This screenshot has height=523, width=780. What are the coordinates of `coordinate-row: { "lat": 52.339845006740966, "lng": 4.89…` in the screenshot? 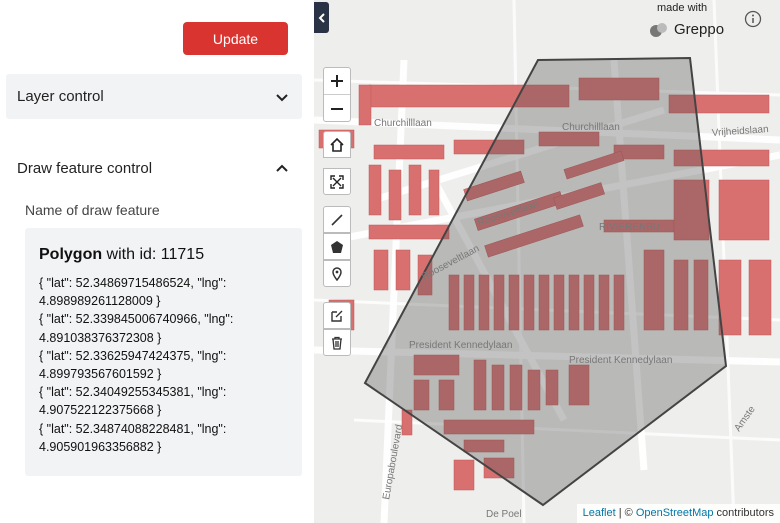 It's located at (136, 328).